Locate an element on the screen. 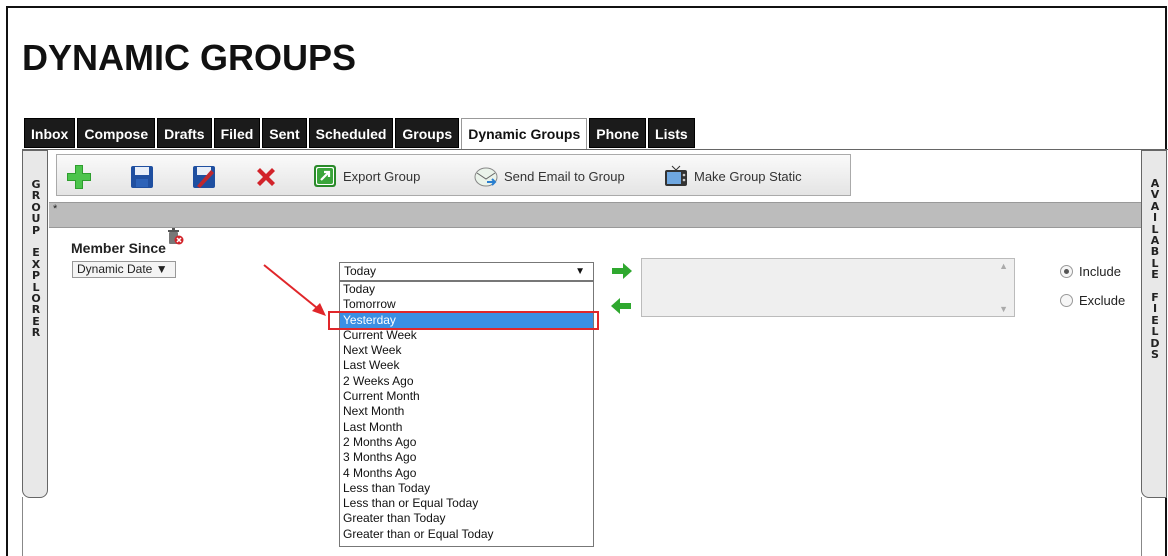 Image resolution: width=1168 pixels, height=556 pixels. tab-compose: Compose is located at coordinates (116, 133).